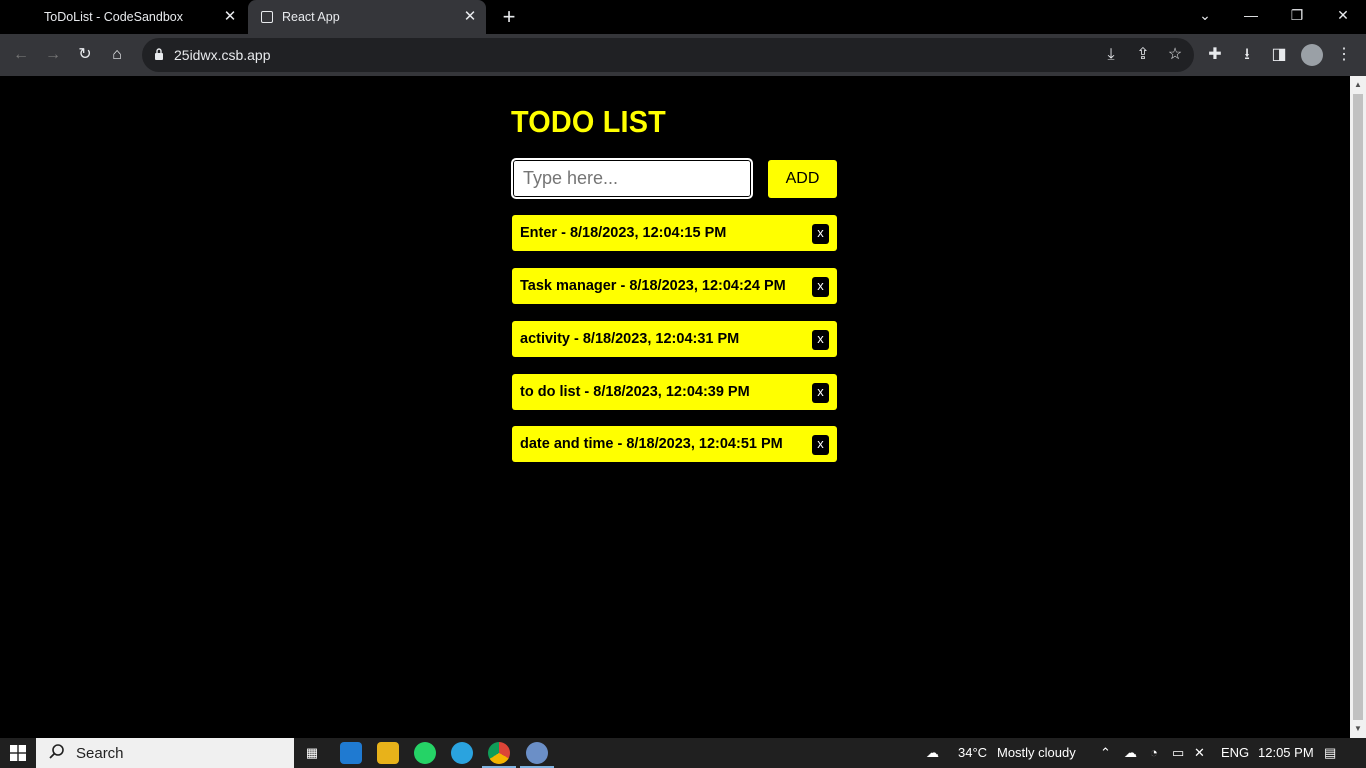 The image size is (1366, 768). Describe the element at coordinates (267, 17) in the screenshot. I see `page-favicon-icon` at that location.